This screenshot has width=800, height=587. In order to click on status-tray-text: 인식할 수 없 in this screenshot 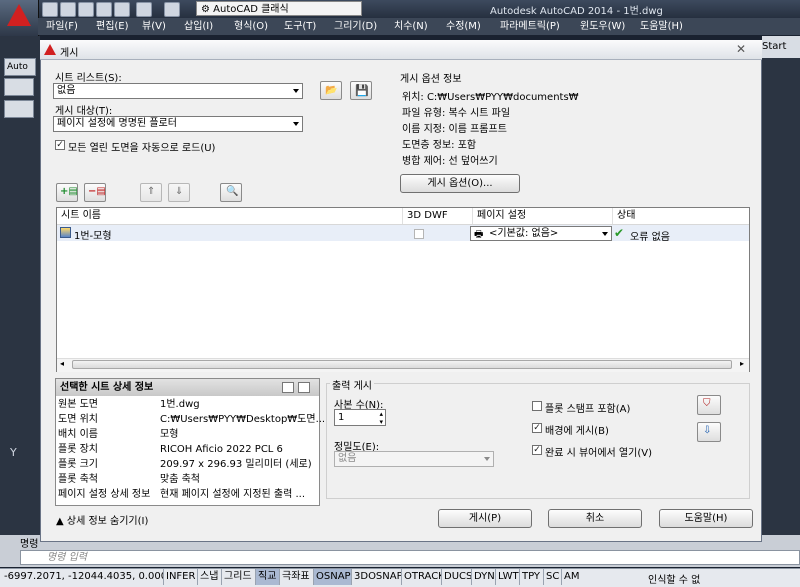, I will do `click(674, 580)`.